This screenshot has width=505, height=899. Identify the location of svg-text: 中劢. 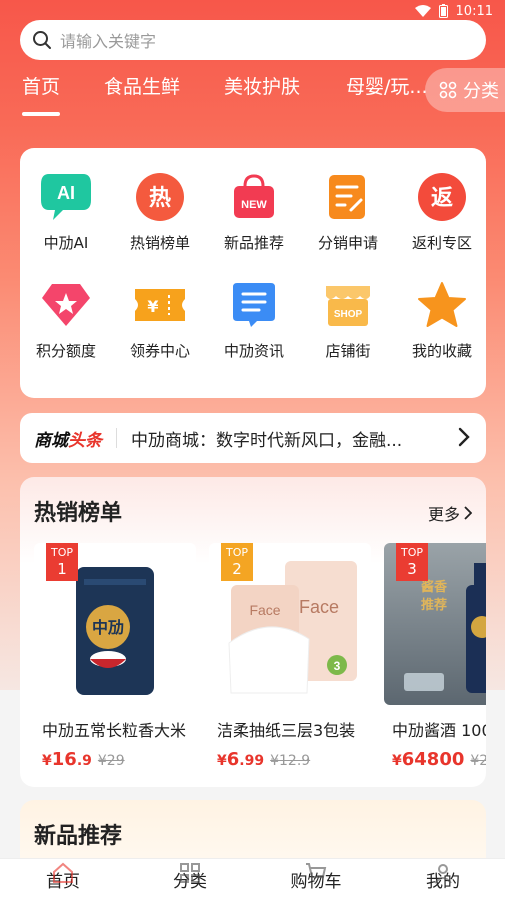
(108, 627).